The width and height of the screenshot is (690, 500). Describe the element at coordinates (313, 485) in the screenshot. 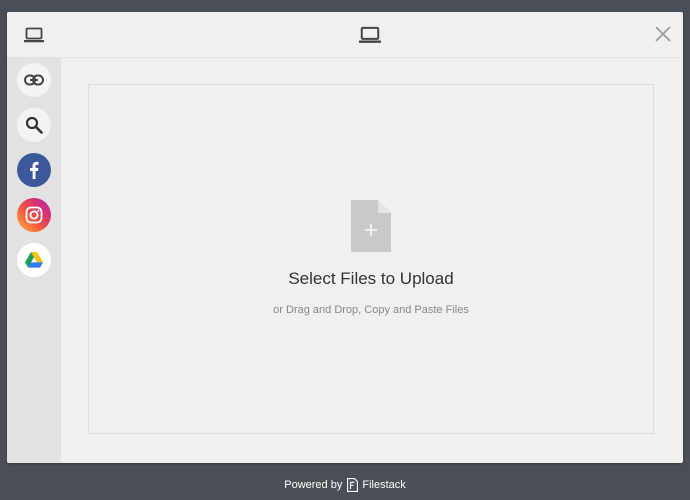

I see `powered-by-label: Powered by` at that location.